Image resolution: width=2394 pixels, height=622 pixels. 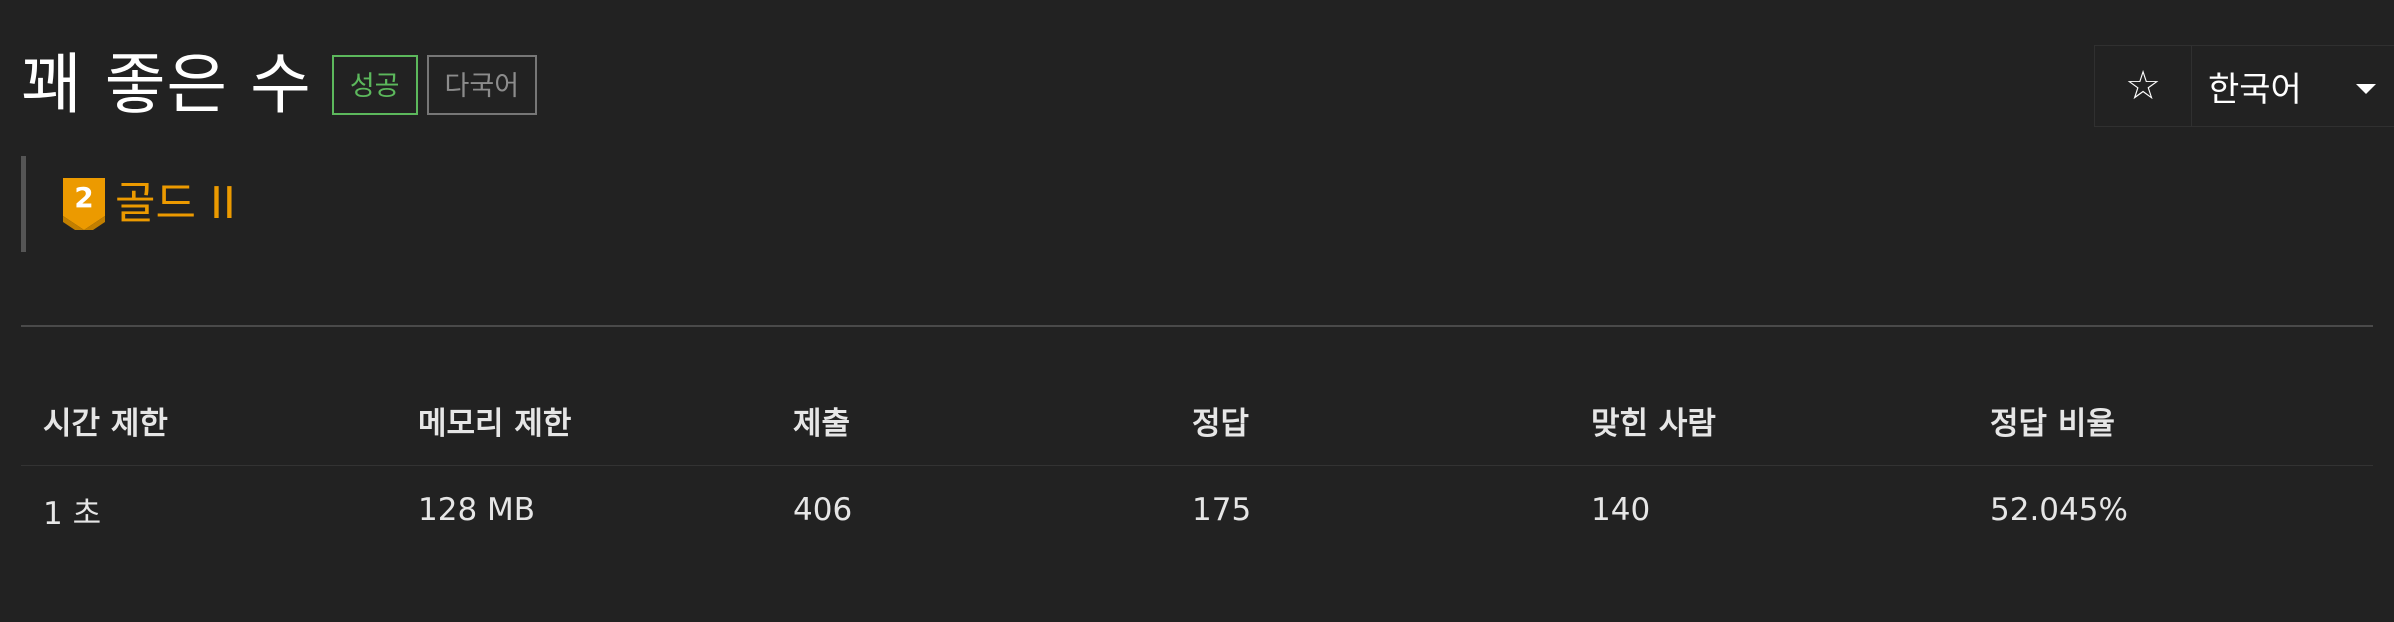 I want to click on tier-name: 골드 II, so click(x=175, y=203).